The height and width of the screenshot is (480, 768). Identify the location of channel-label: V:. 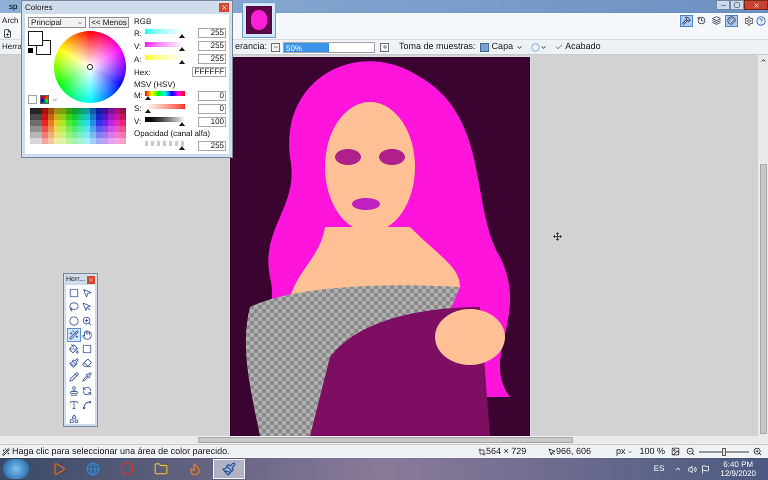
(138, 46).